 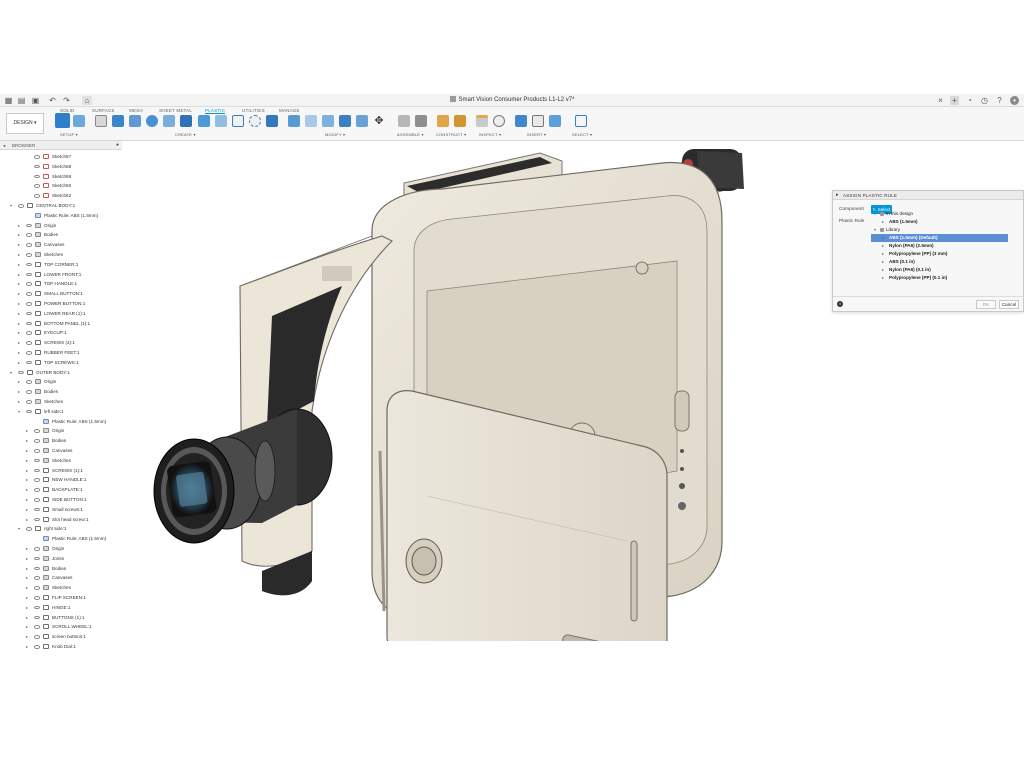 I want to click on undo-icon: ↶, so click(x=52, y=100).